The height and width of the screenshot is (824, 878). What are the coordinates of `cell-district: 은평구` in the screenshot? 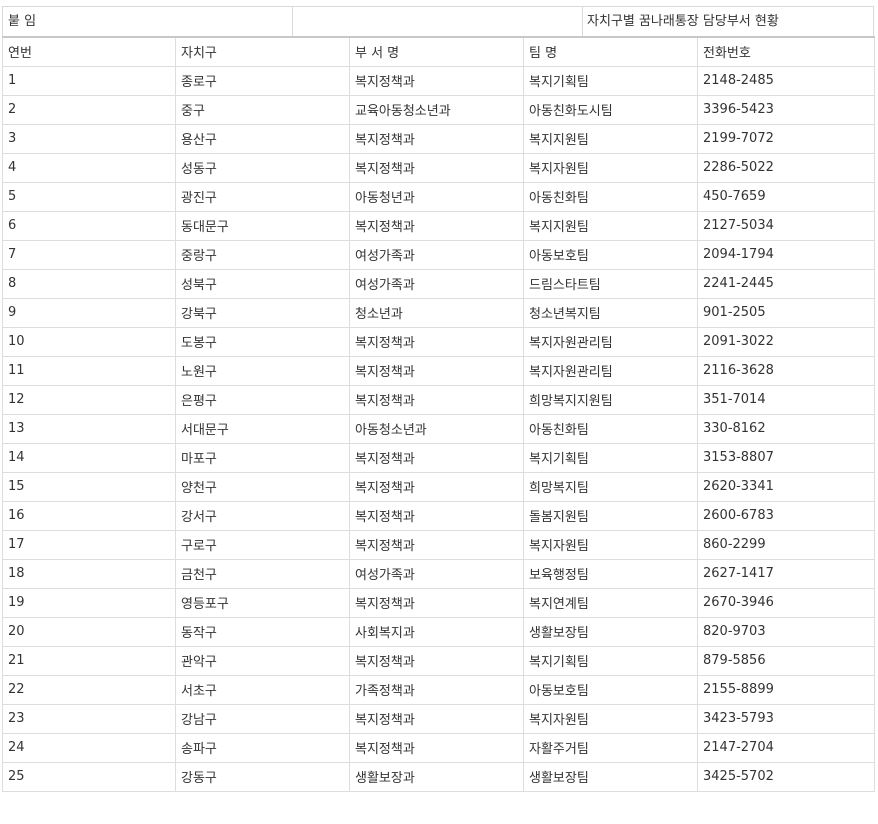 It's located at (262, 399).